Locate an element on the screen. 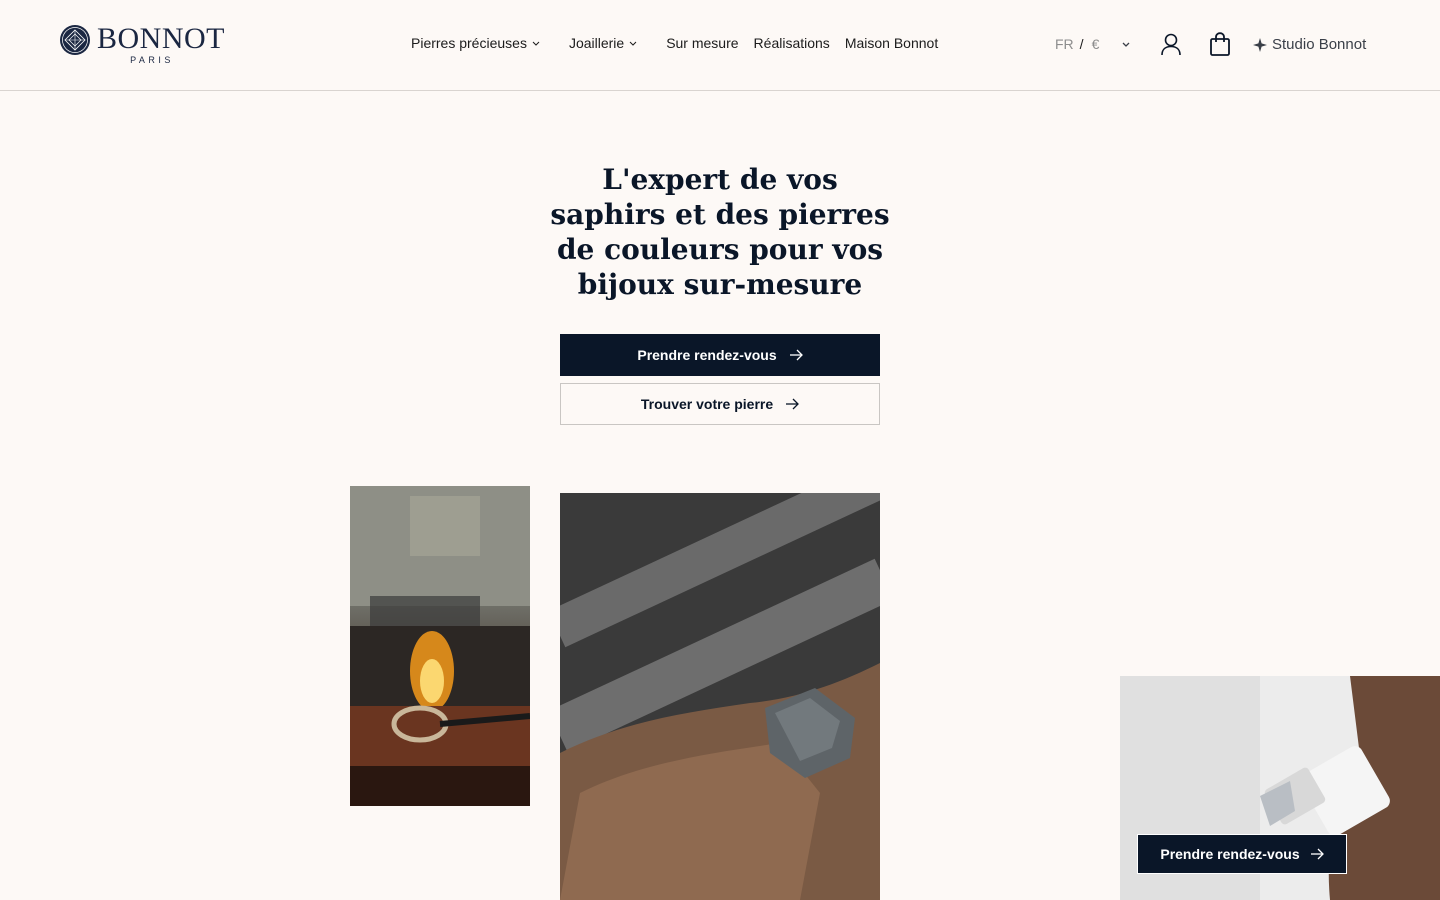 This screenshot has width=1440, height=900. nav-item-maison-bonnot: Maison Bonnot is located at coordinates (891, 43).